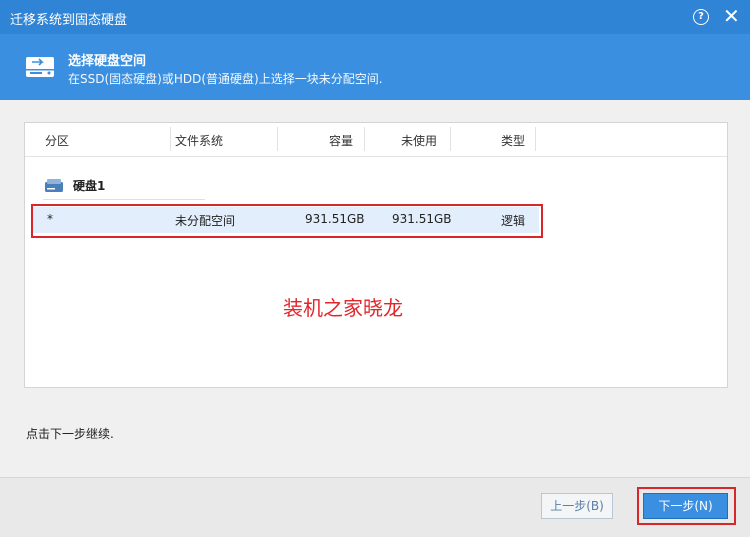 This screenshot has width=750, height=537. What do you see at coordinates (124, 187) in the screenshot?
I see `disk-group: 硬盘1` at bounding box center [124, 187].